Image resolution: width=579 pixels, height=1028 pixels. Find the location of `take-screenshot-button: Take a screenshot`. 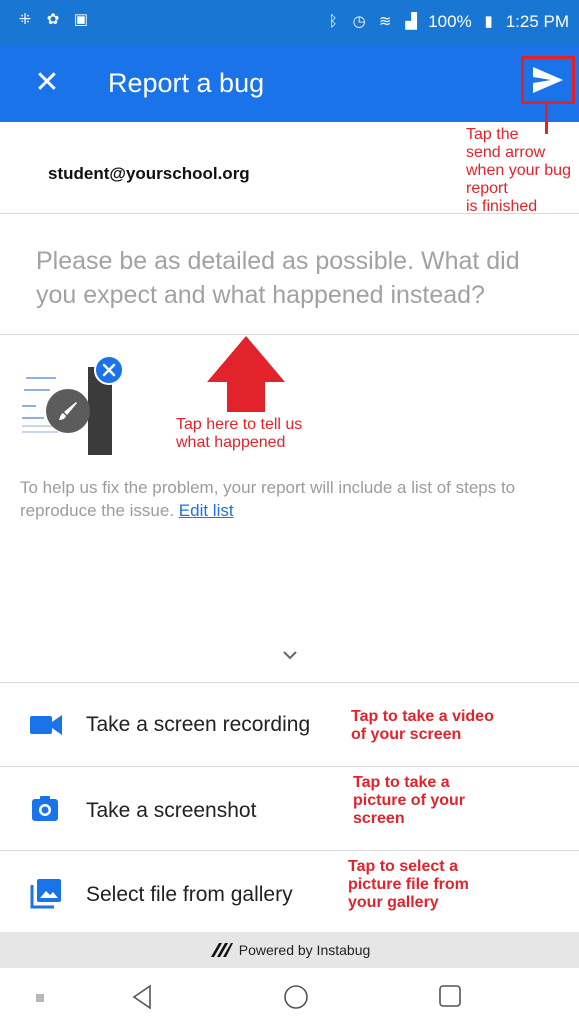

take-screenshot-button: Take a screenshot is located at coordinates (289, 808).